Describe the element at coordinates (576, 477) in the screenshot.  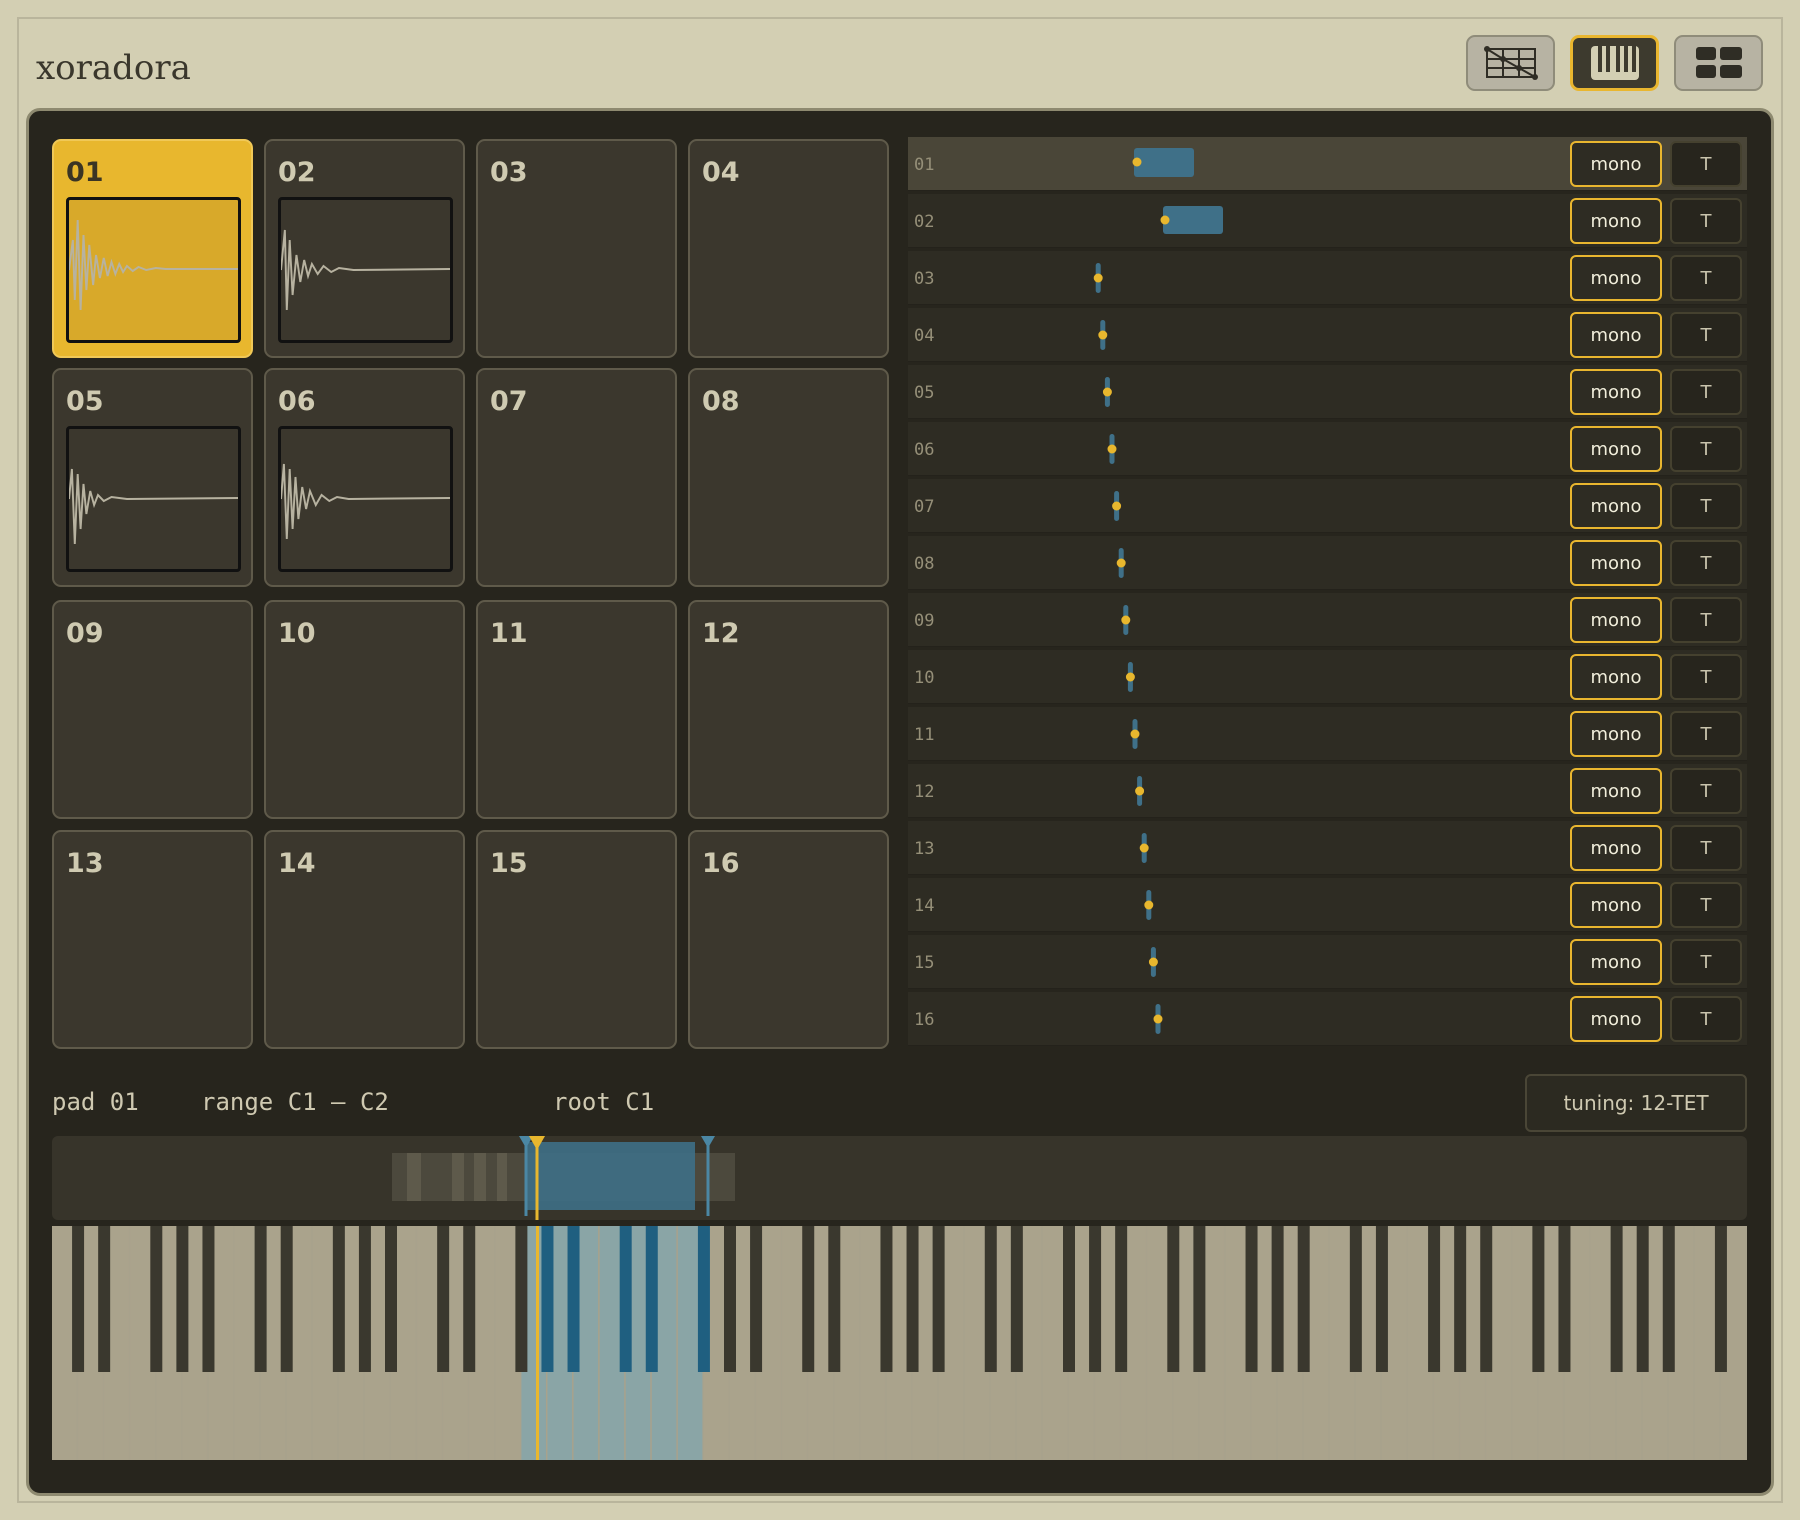
I see `pad-07: 07` at that location.